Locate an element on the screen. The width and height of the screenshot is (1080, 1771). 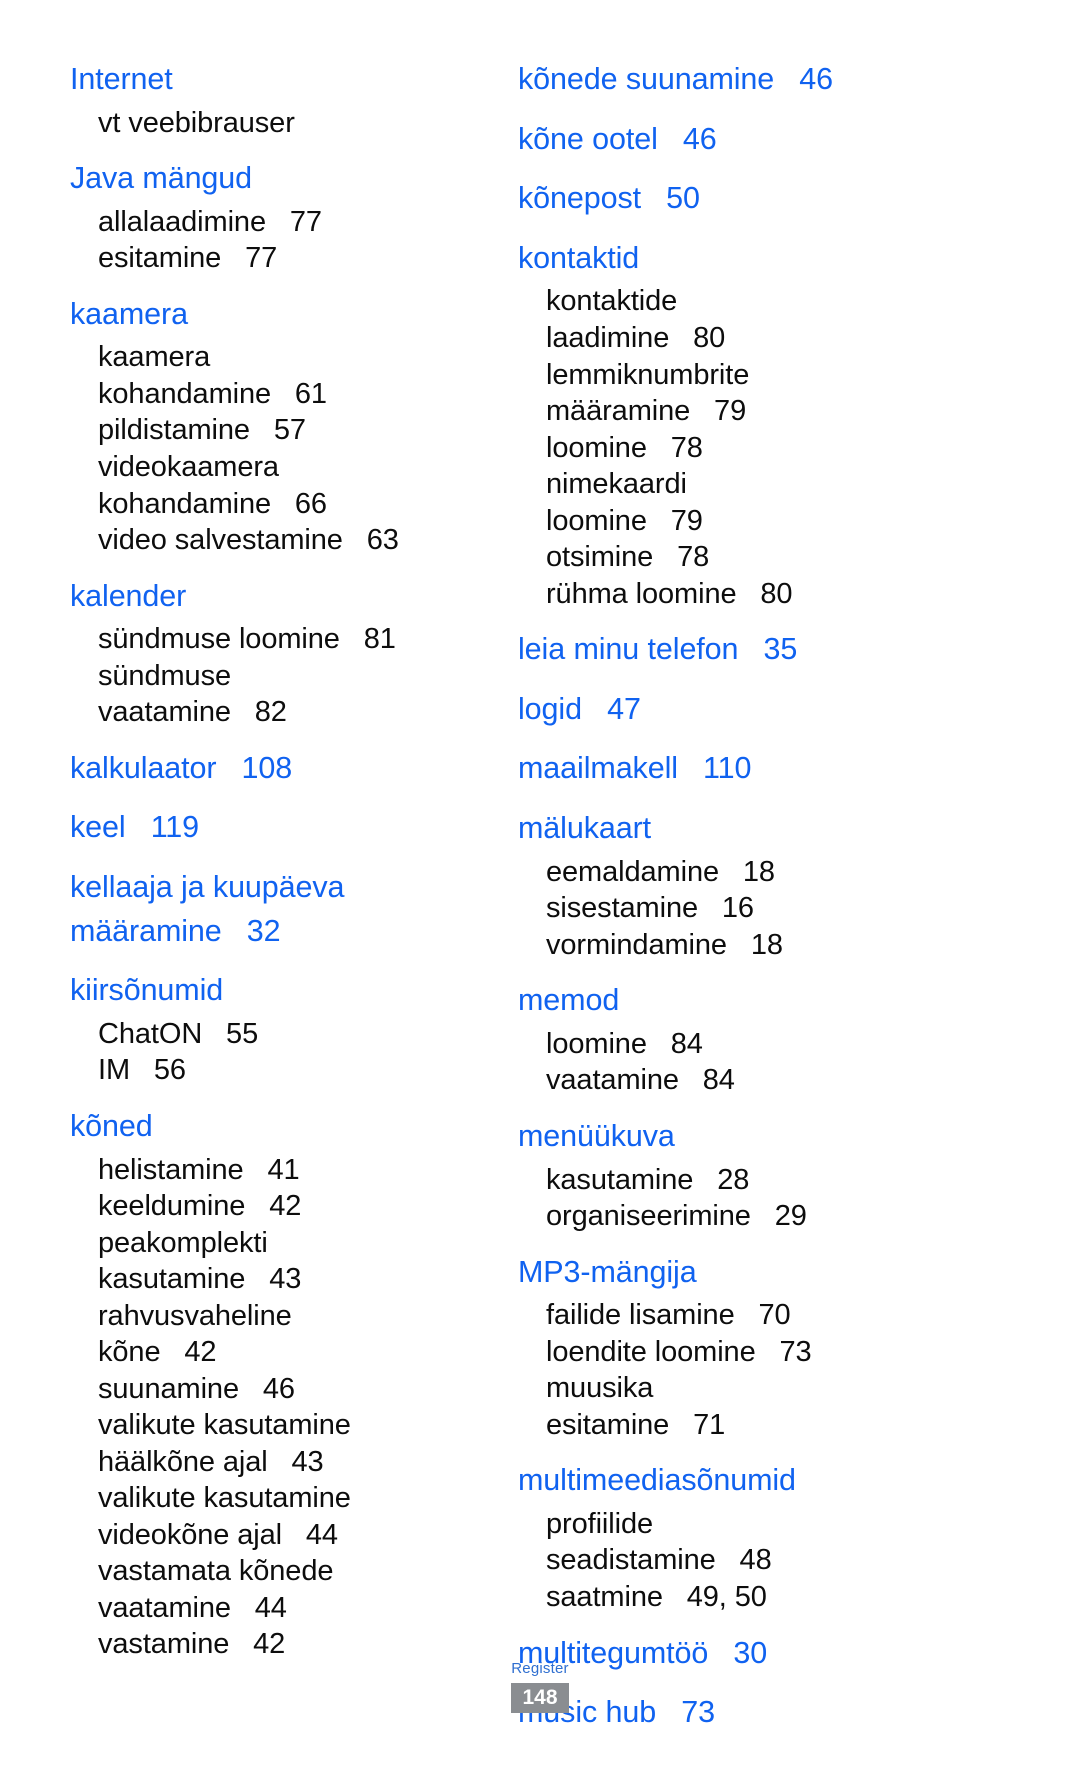
index-entry-label: esitamine is located at coordinates (160, 258).